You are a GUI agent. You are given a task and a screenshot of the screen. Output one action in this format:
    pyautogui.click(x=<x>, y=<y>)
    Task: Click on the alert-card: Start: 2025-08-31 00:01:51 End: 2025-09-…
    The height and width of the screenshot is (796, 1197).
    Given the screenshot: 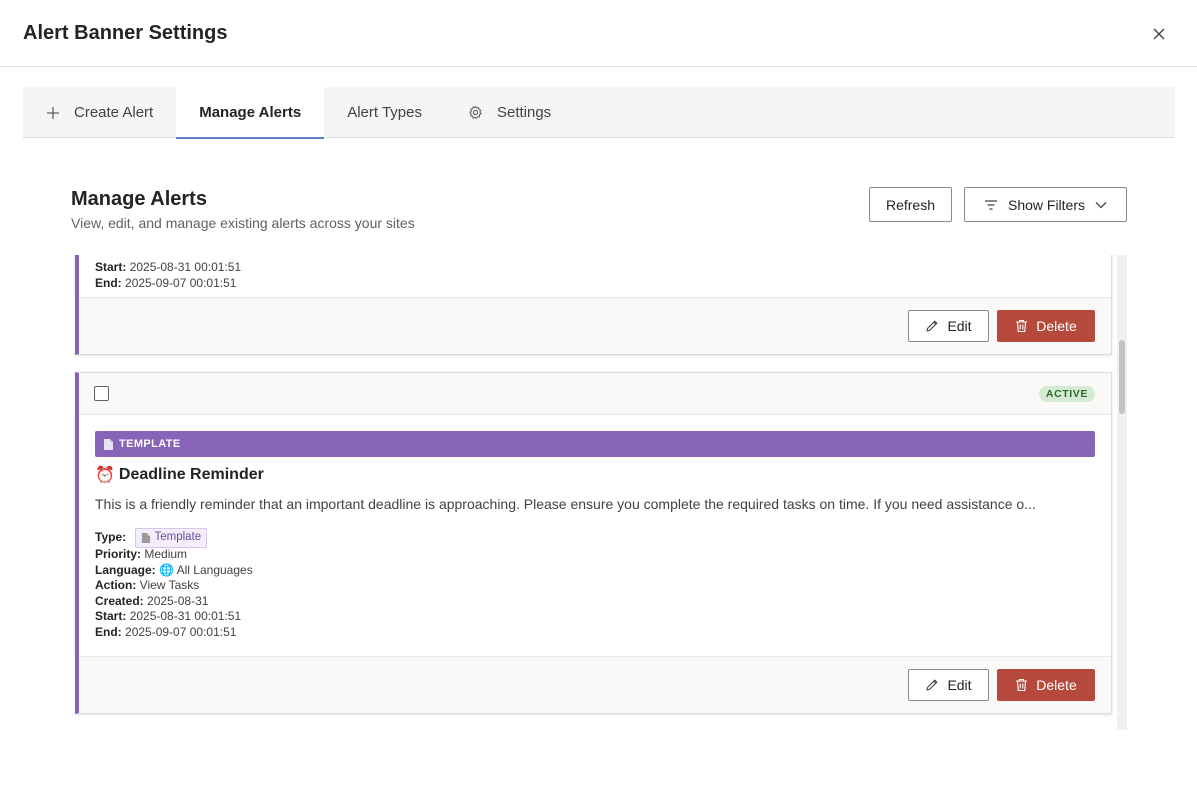 What is the action you would take?
    pyautogui.click(x=593, y=305)
    